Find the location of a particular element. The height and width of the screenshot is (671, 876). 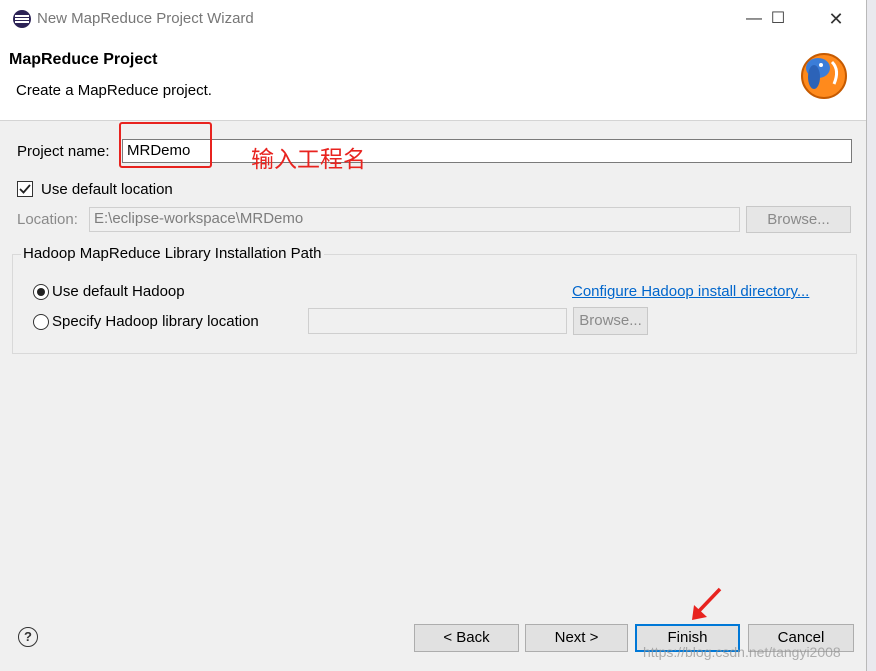

checkmark-icon is located at coordinates (25, 189).